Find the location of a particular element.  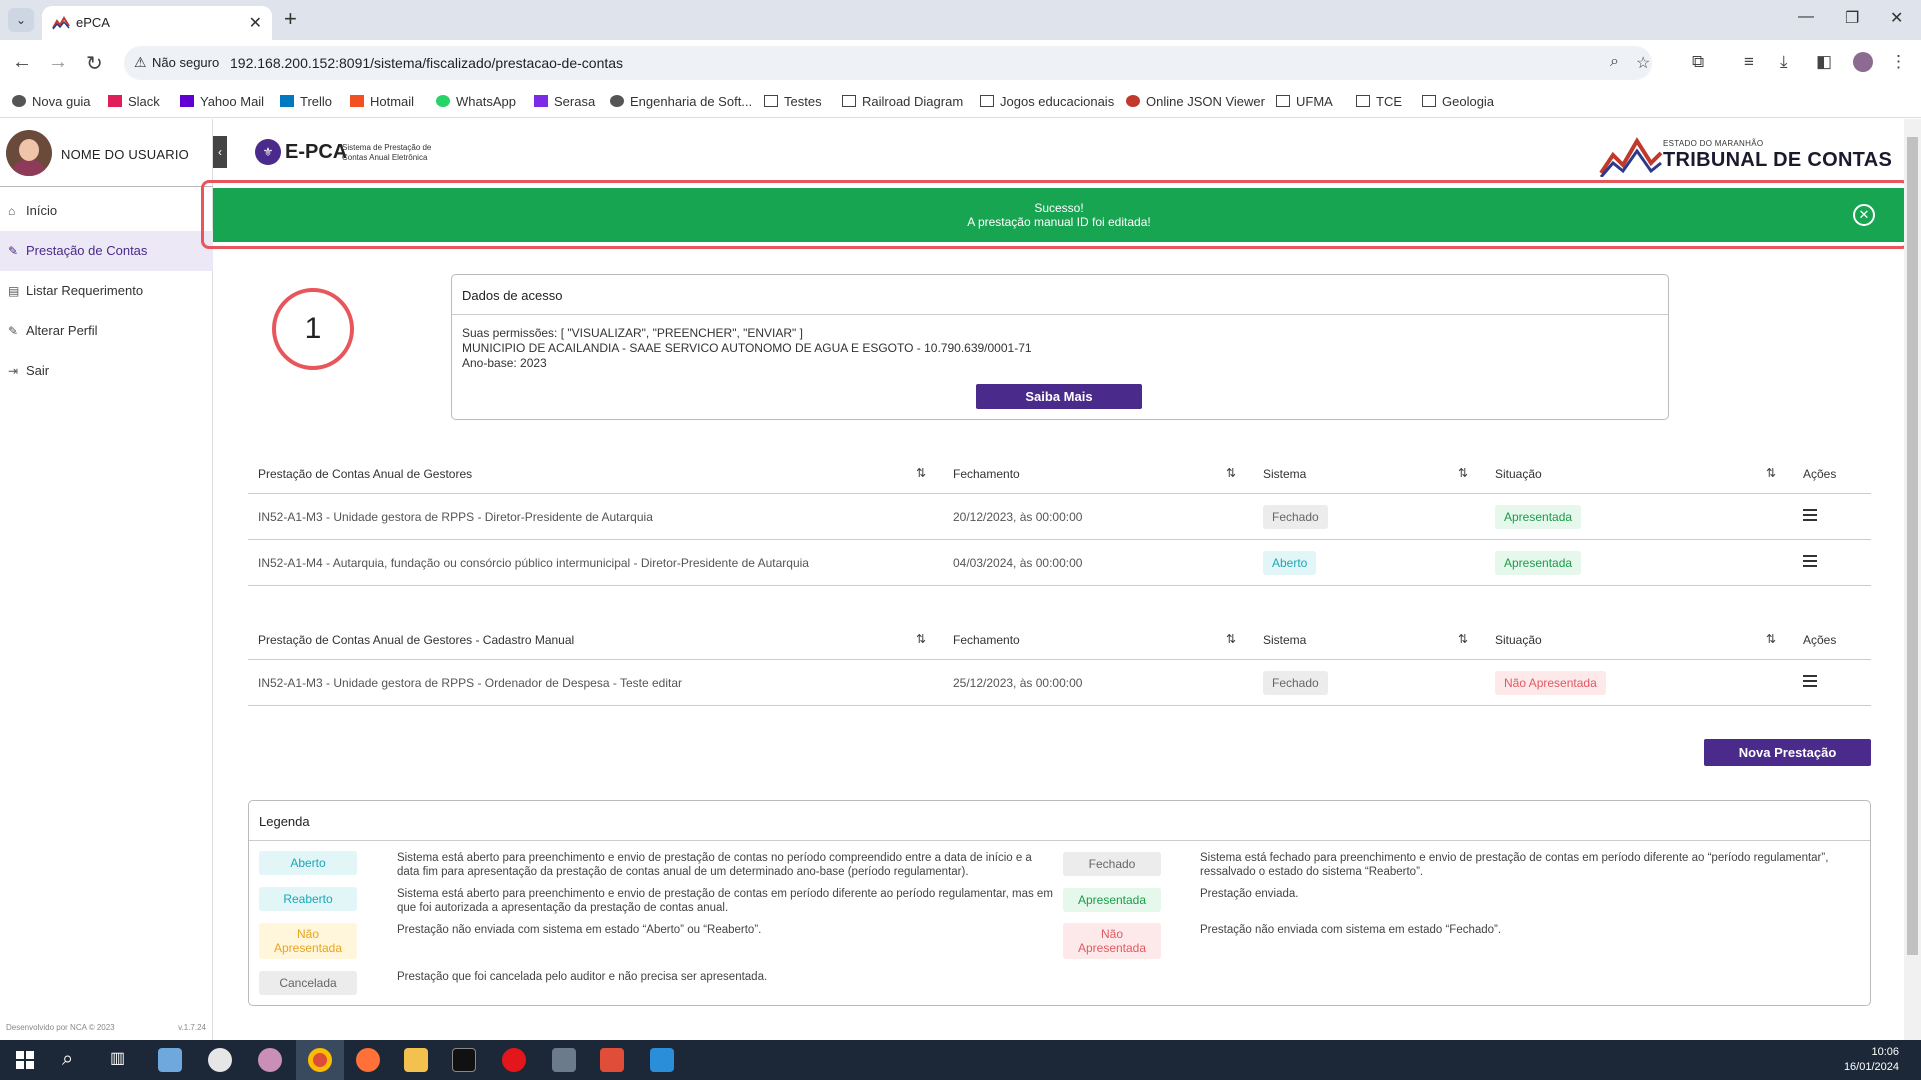

home-icon: ⌂ is located at coordinates (12, 211).